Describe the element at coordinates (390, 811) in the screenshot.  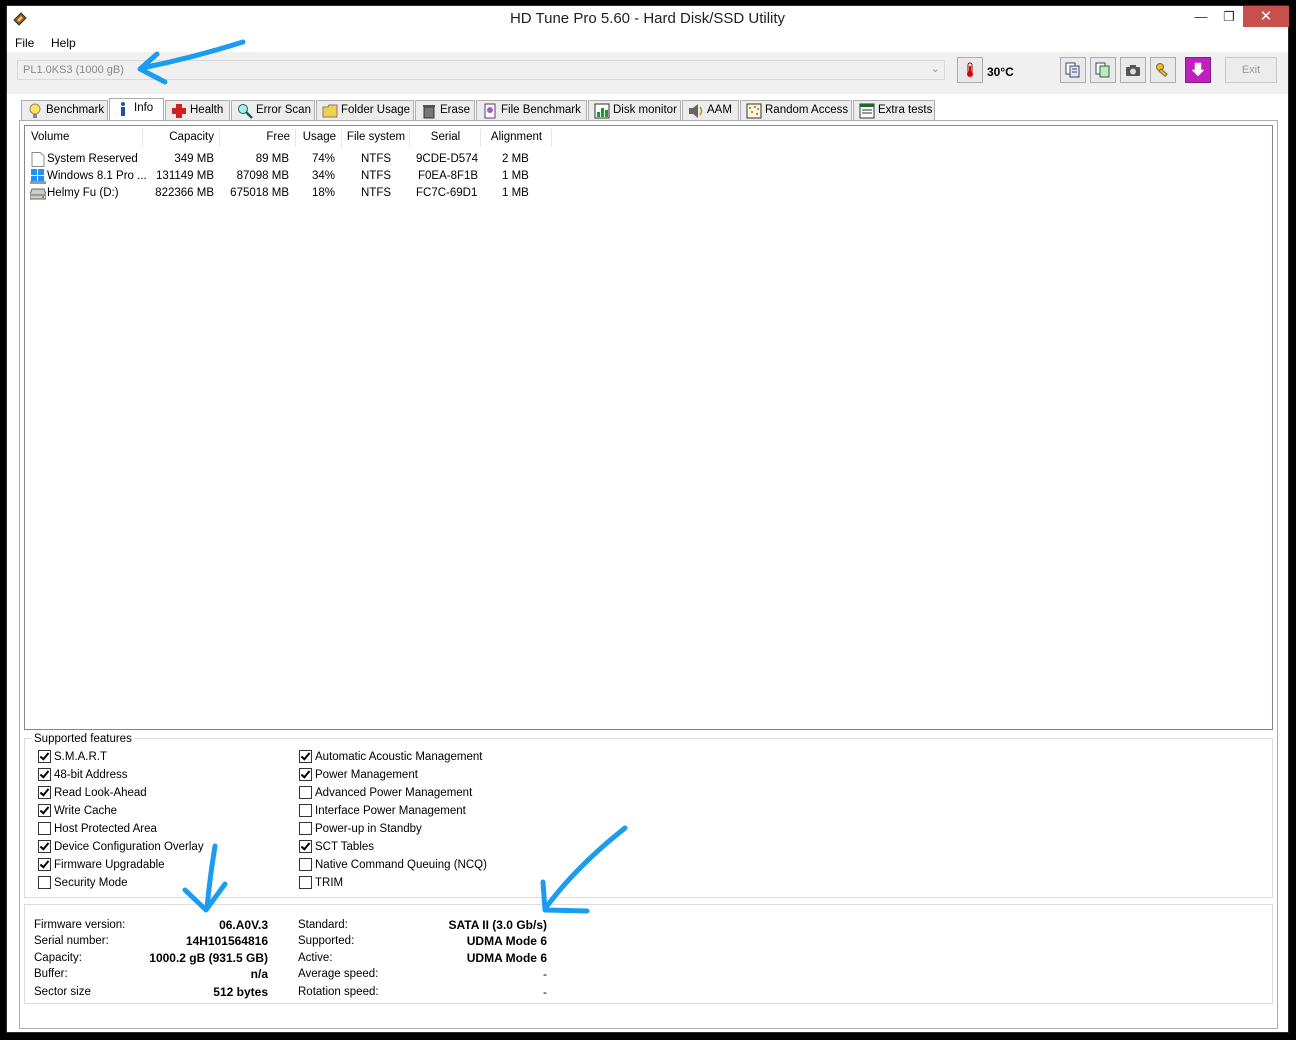
I see `feature-label: Interface Power Management` at that location.